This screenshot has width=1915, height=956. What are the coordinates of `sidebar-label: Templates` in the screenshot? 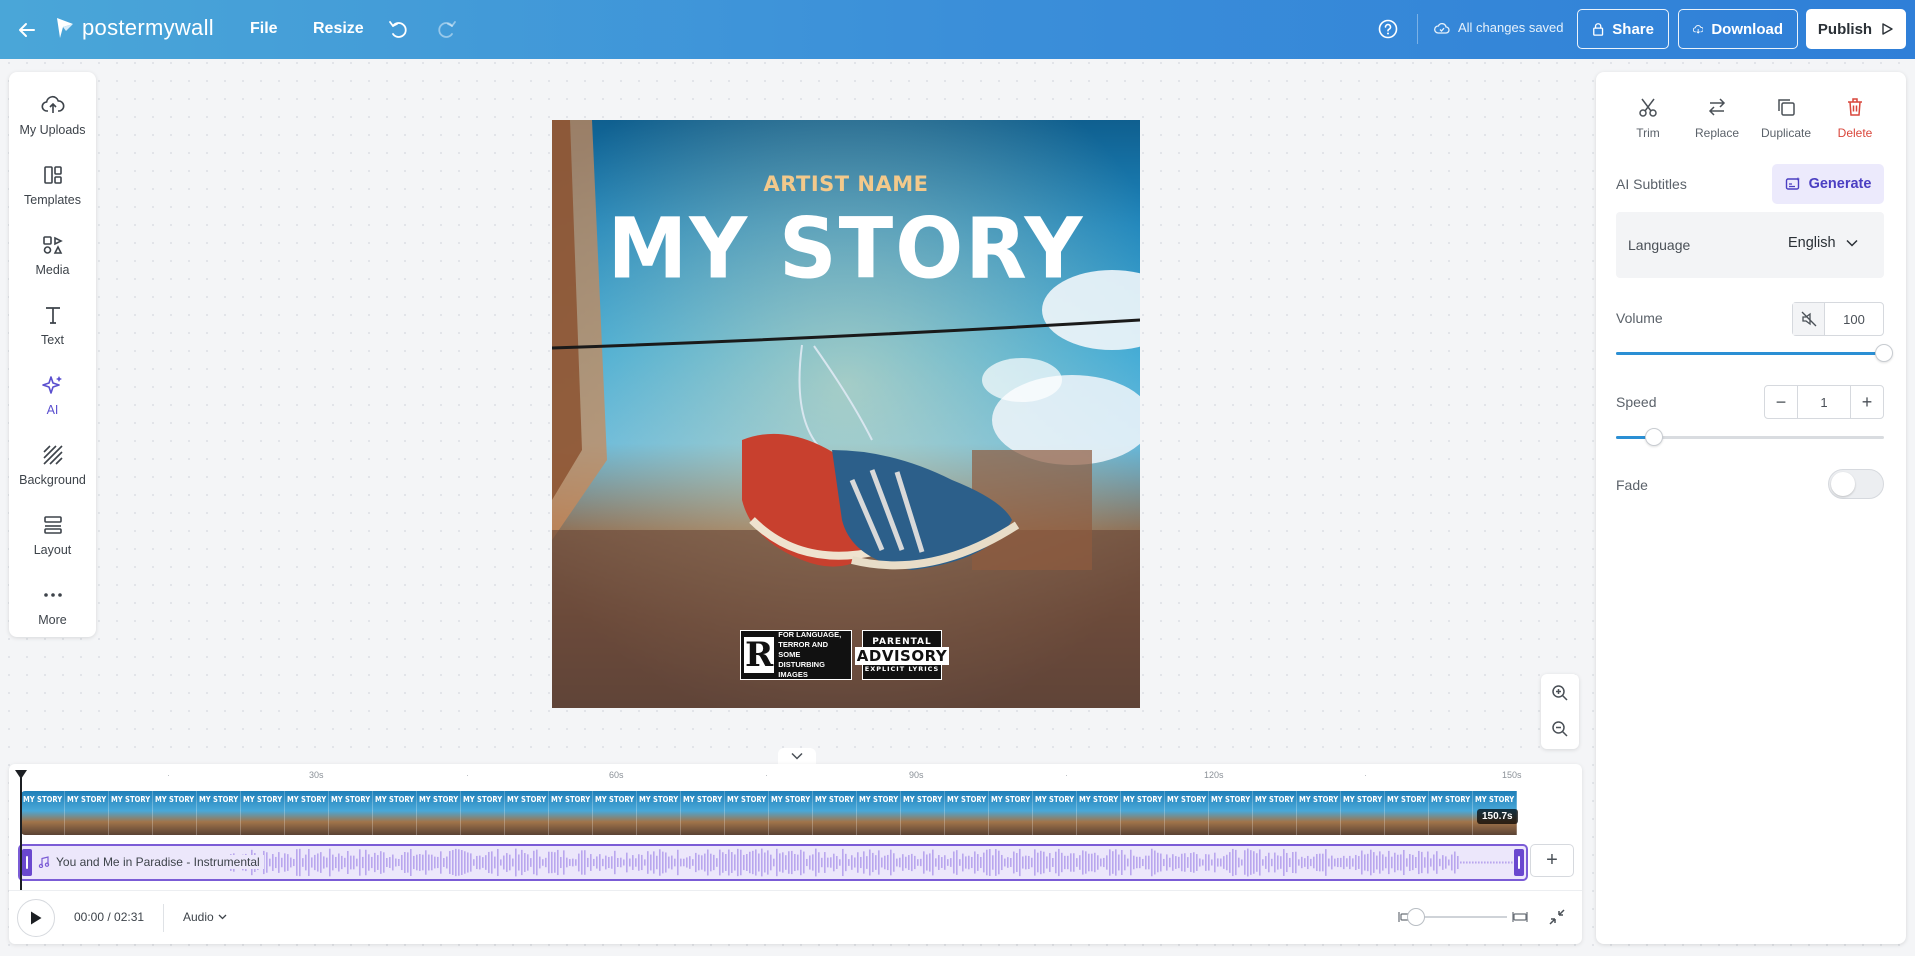 It's located at (52, 200).